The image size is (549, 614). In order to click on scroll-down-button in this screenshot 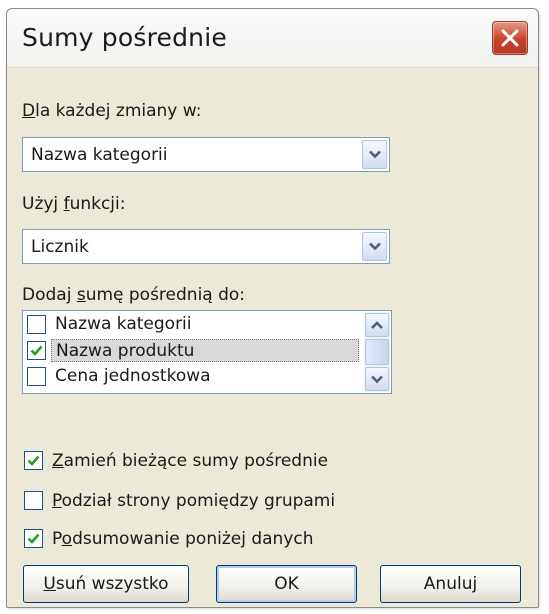, I will do `click(377, 379)`.